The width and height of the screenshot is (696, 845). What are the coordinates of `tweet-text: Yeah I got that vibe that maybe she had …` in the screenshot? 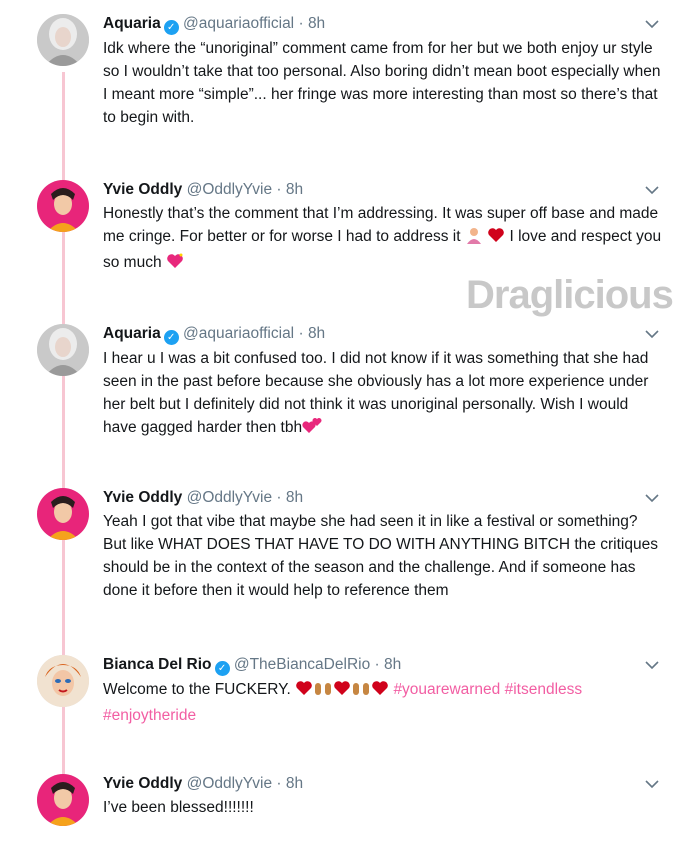 It's located at (380, 556).